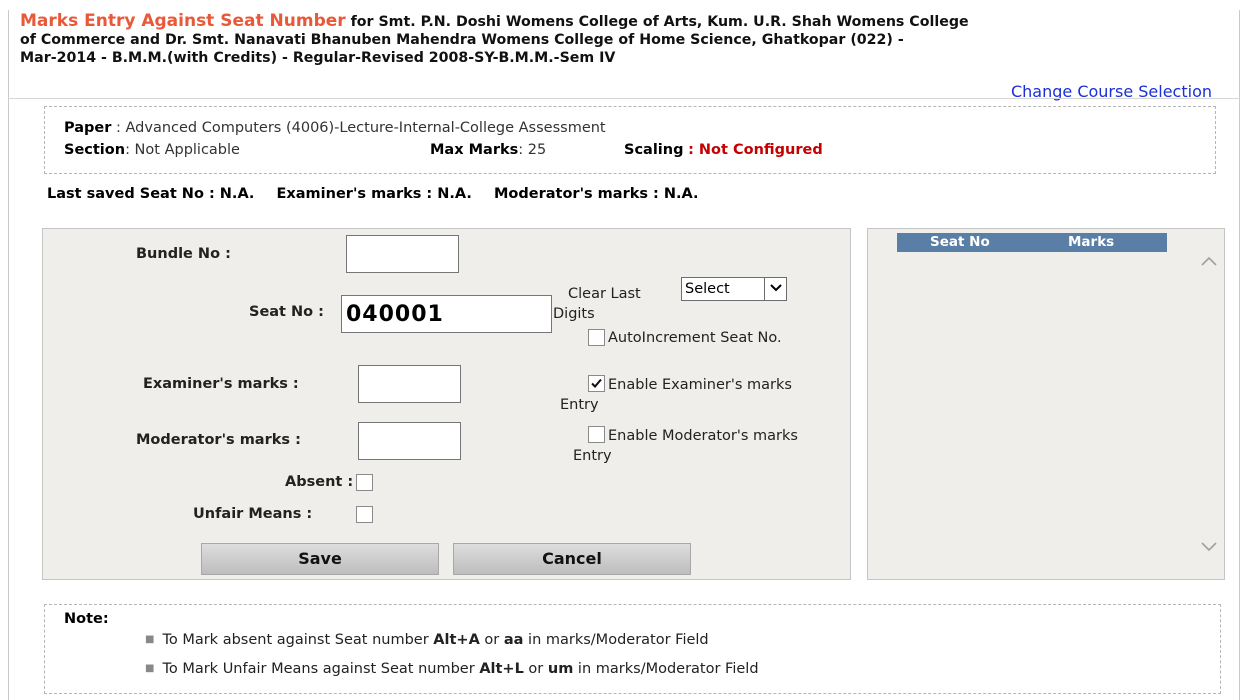 This screenshot has height=700, width=1248. What do you see at coordinates (666, 669) in the screenshot?
I see `note-item2-post: in marks/Moderator Field` at bounding box center [666, 669].